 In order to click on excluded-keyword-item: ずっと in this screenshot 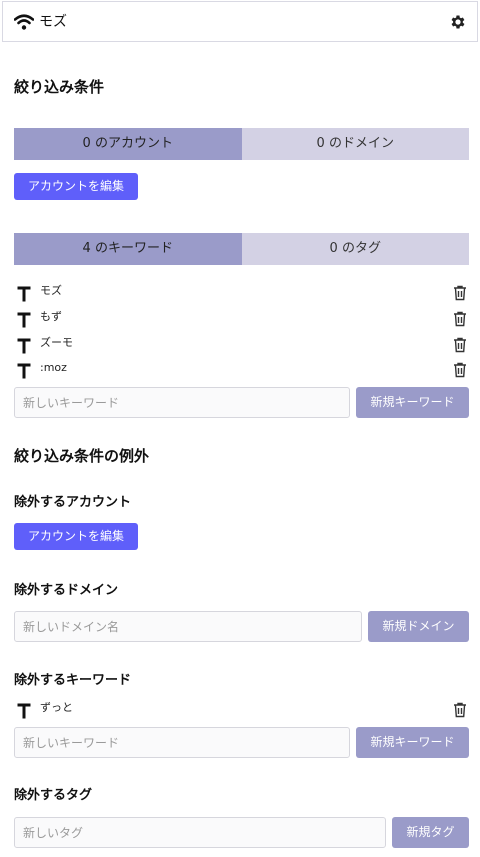, I will do `click(241, 711)`.